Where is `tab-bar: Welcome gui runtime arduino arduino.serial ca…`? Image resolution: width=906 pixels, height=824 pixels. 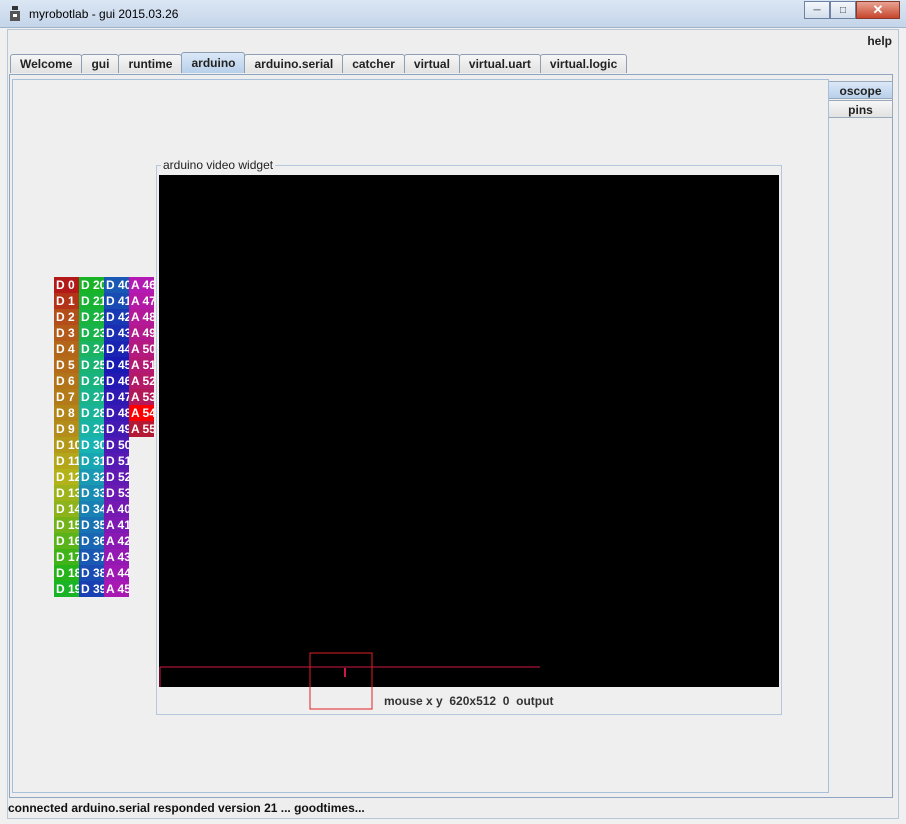
tab-bar: Welcome gui runtime arduino arduino.serial ca… is located at coordinates (319, 63).